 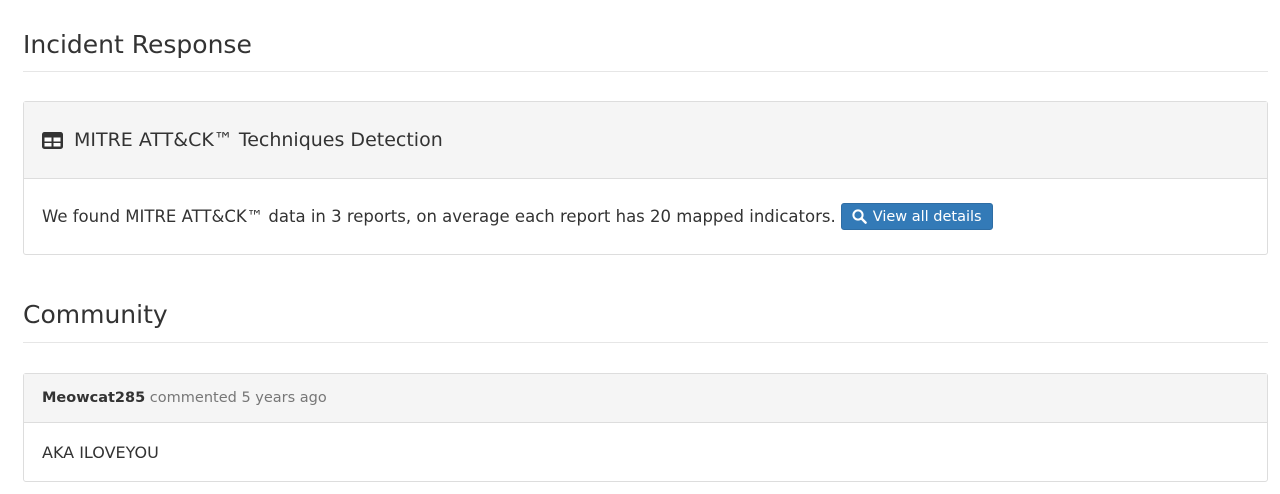 What do you see at coordinates (645, 342) in the screenshot?
I see `community-divider` at bounding box center [645, 342].